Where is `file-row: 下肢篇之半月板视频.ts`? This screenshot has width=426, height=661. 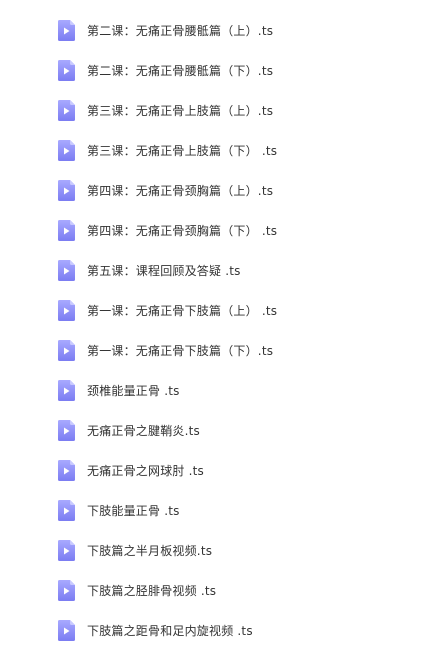
file-row: 下肢篇之半月板视频.ts is located at coordinates (213, 550).